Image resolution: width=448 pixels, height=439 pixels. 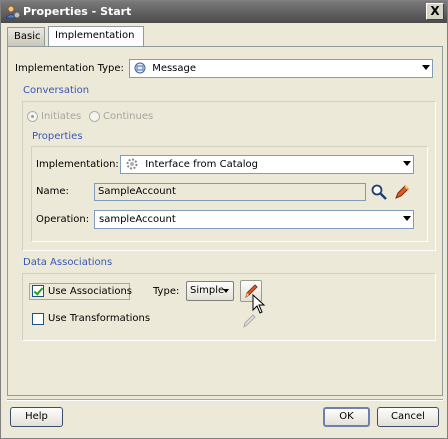 I want to click on window-title: Properties - Start, so click(x=77, y=11).